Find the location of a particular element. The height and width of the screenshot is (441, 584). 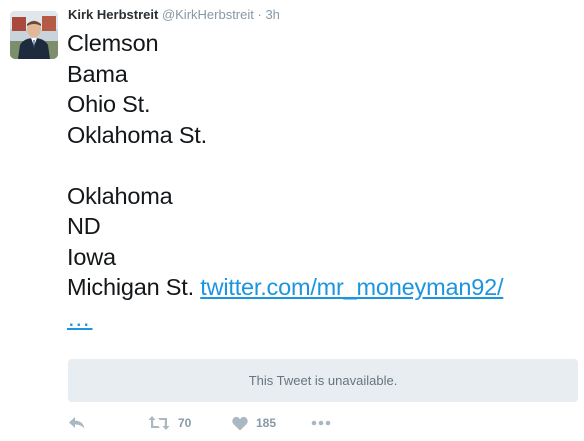

tweet-line: Oklahoma is located at coordinates (120, 195).